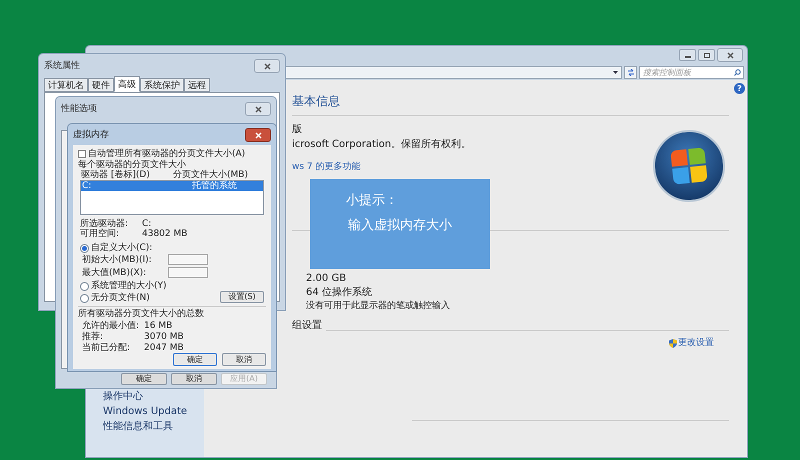 This screenshot has width=800, height=460. Describe the element at coordinates (339, 292) in the screenshot. I see `system-type-text: 64 位操作系统` at that location.